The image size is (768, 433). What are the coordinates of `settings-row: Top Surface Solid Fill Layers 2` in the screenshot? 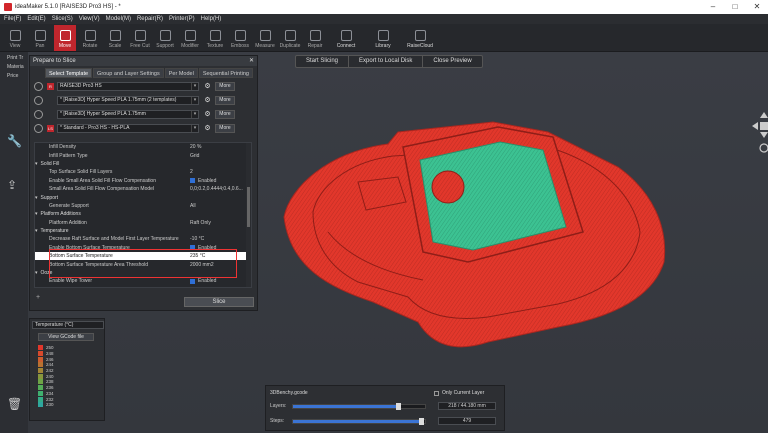 It's located at (143, 172).